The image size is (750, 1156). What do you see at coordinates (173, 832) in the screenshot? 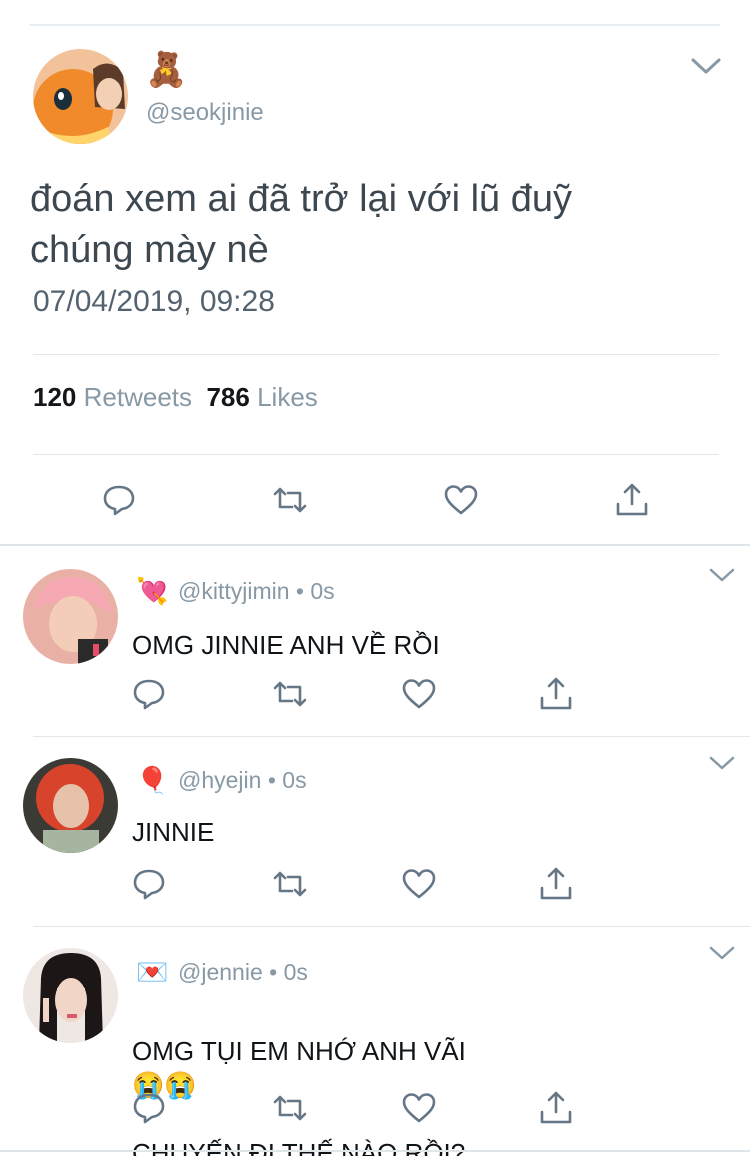
I see `reply-text: JINNIE` at bounding box center [173, 832].